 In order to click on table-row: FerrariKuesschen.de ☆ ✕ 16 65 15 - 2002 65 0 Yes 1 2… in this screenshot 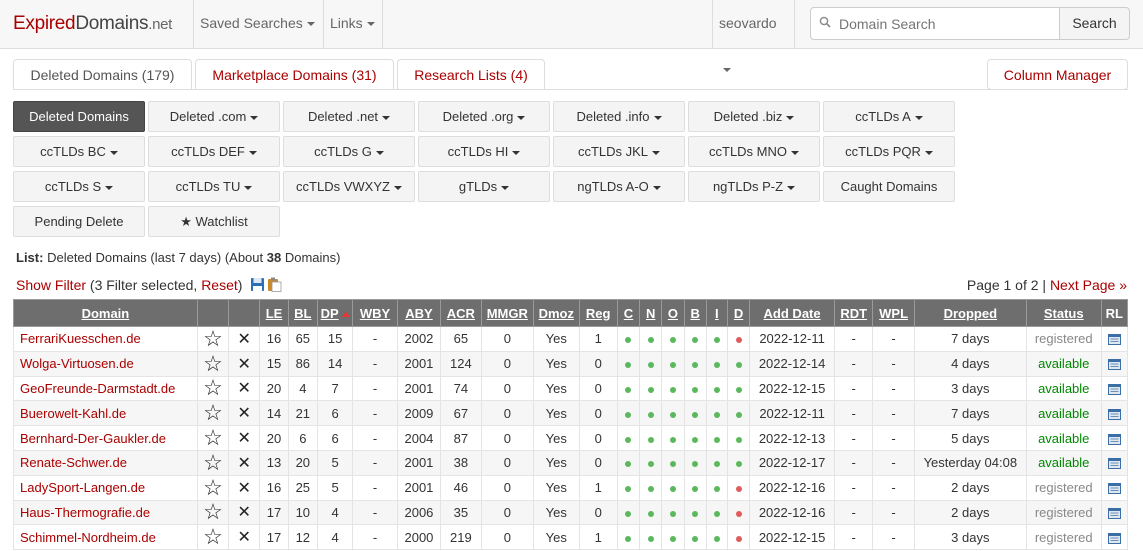, I will do `click(571, 339)`.